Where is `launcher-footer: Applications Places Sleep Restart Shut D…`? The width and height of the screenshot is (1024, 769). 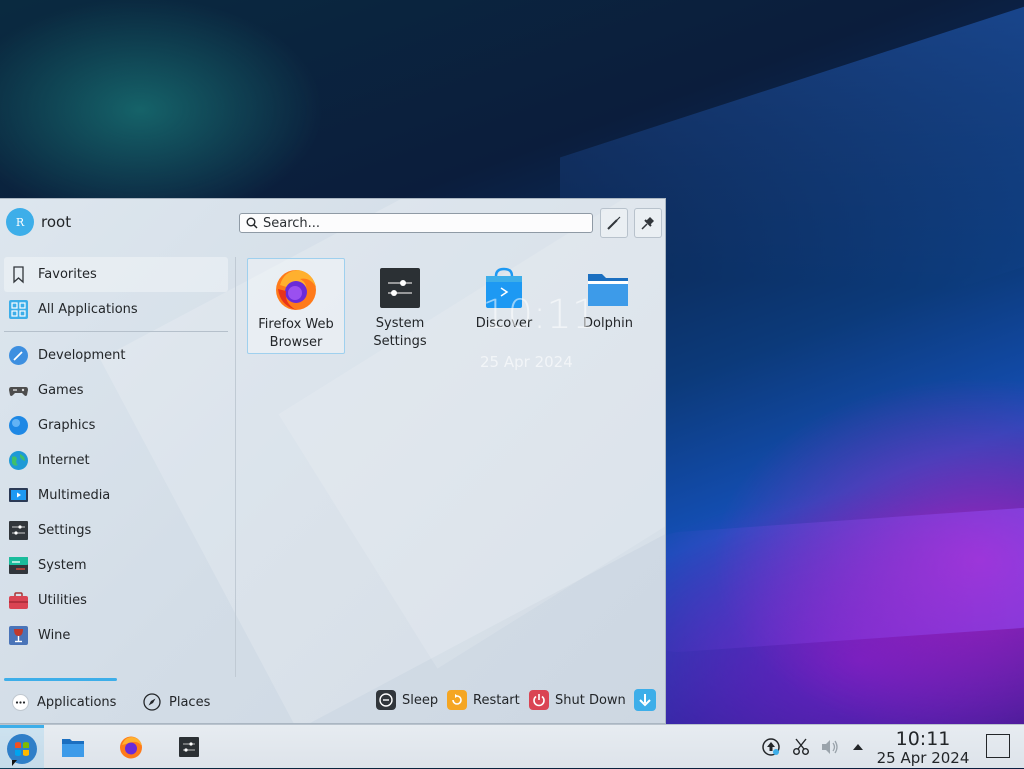 launcher-footer: Applications Places Sleep Restart Shut D… is located at coordinates (332, 699).